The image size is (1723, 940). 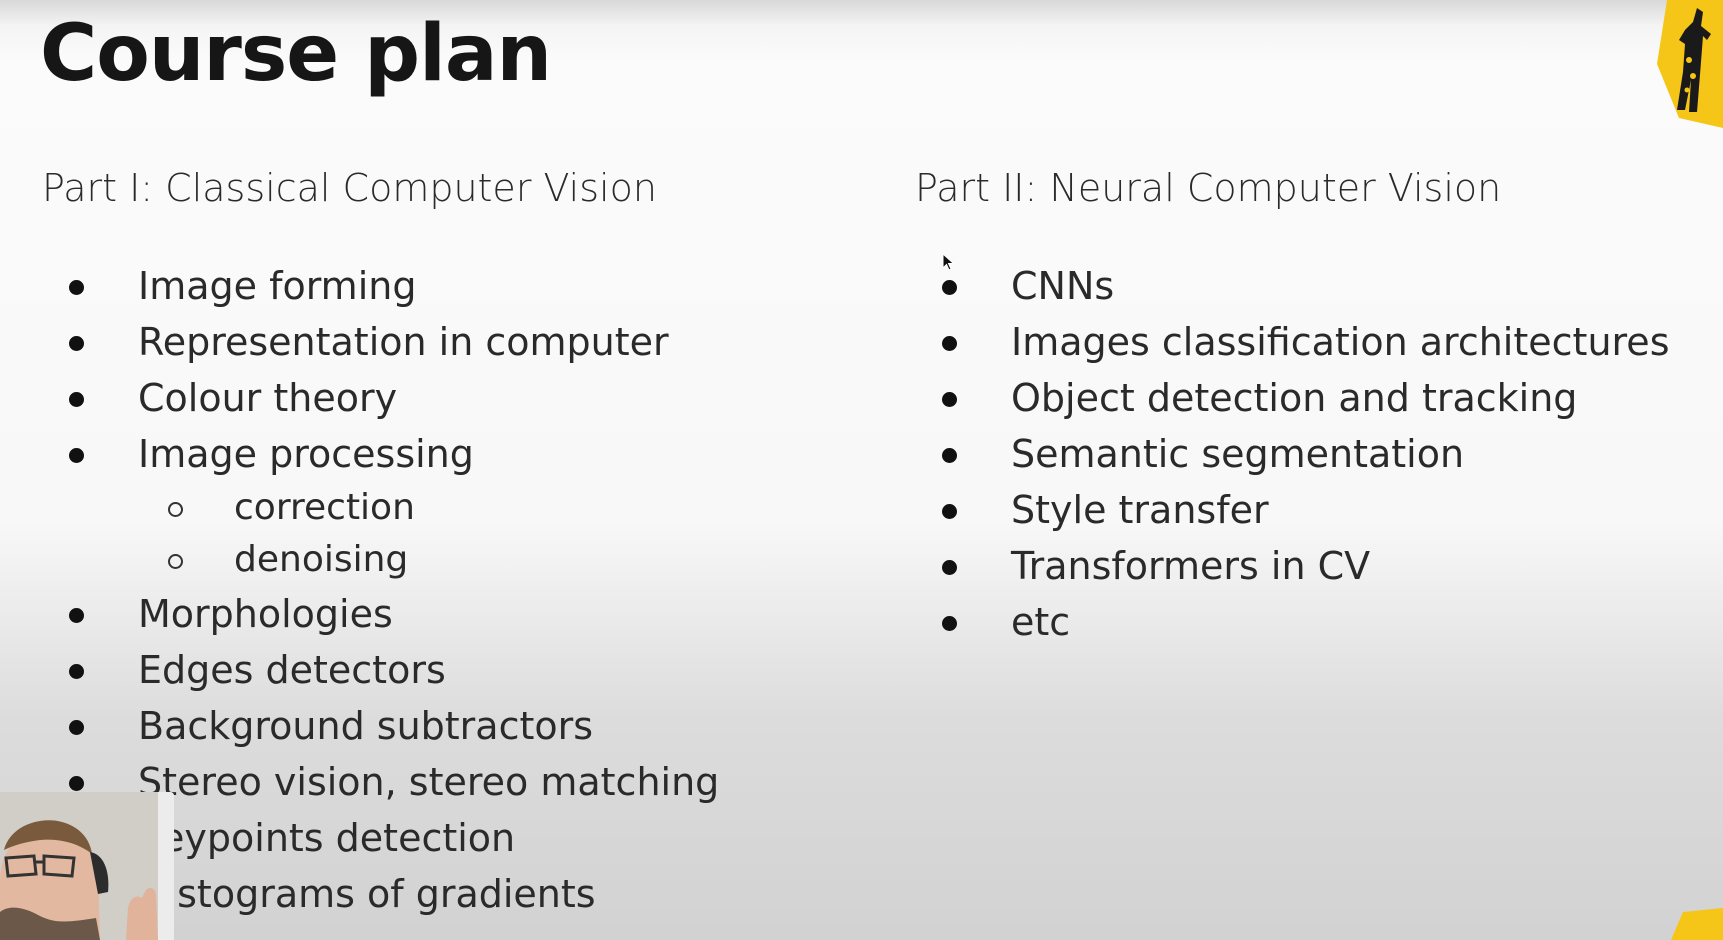 What do you see at coordinates (87, 866) in the screenshot?
I see `webcam-overlay` at bounding box center [87, 866].